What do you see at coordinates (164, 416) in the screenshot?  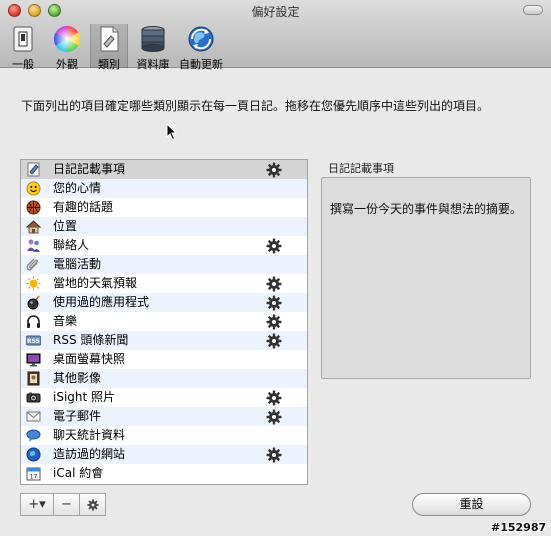 I see `category-row: 電子郵件` at bounding box center [164, 416].